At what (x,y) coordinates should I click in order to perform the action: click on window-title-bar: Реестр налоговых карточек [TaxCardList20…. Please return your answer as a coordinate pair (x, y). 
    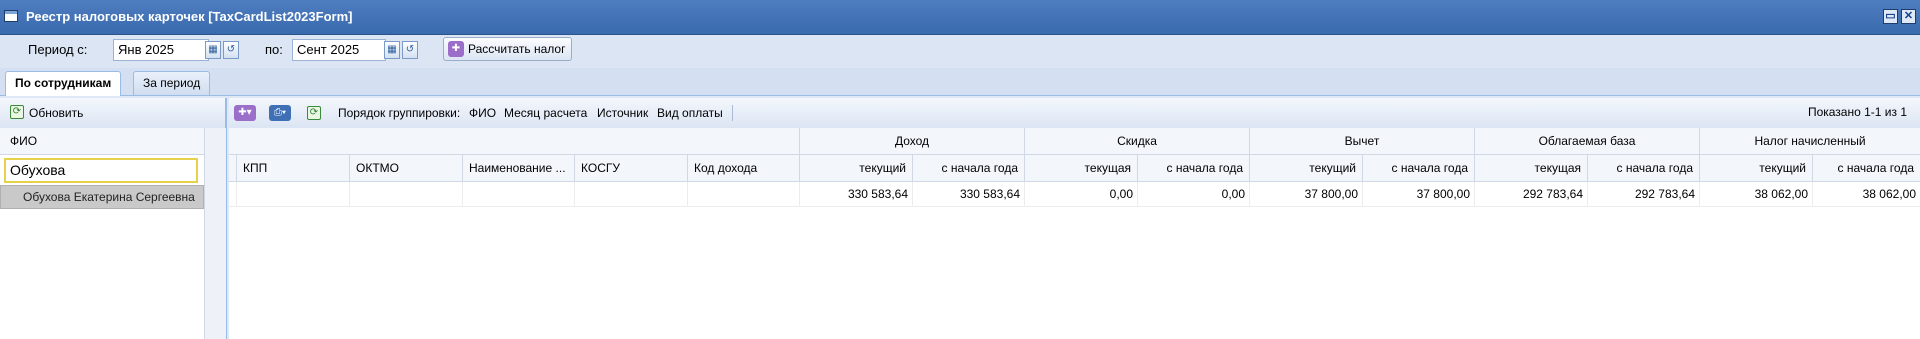
    Looking at the image, I should click on (960, 17).